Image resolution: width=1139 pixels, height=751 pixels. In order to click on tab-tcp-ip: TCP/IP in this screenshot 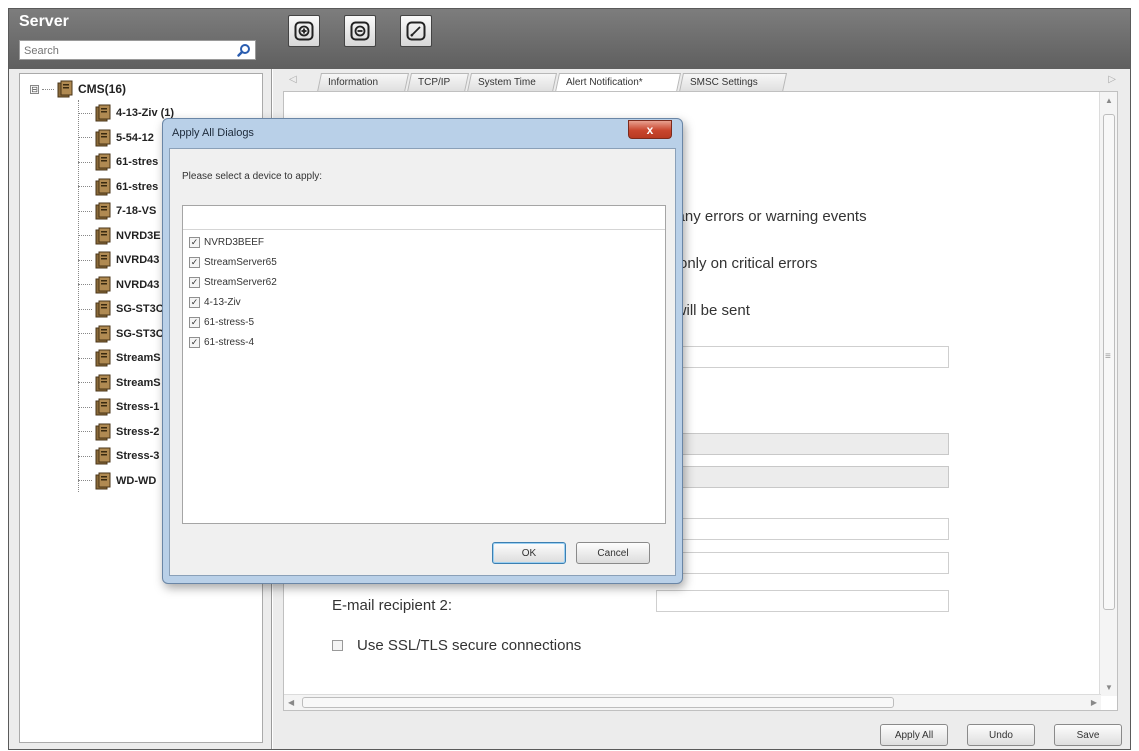, I will do `click(438, 82)`.